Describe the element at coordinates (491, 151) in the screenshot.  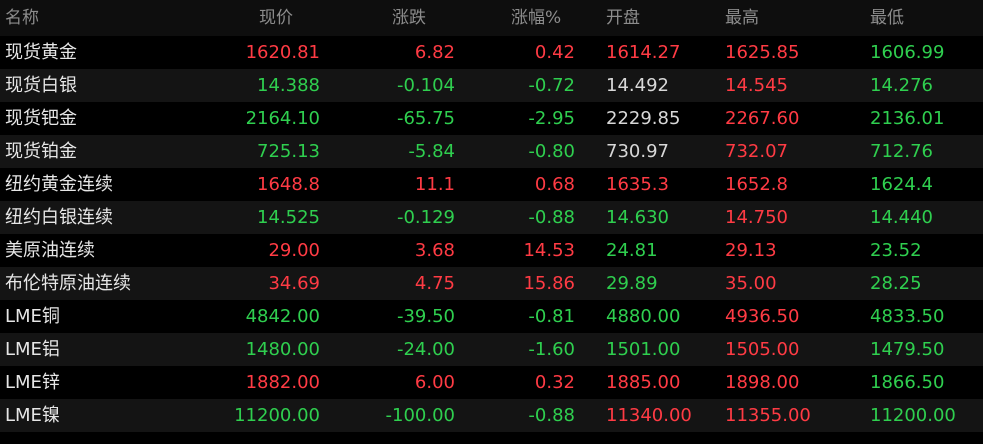
I see `table-row: 现货铂金 725.13 -5.84 -0.80 730.97 732.07 712.76` at that location.